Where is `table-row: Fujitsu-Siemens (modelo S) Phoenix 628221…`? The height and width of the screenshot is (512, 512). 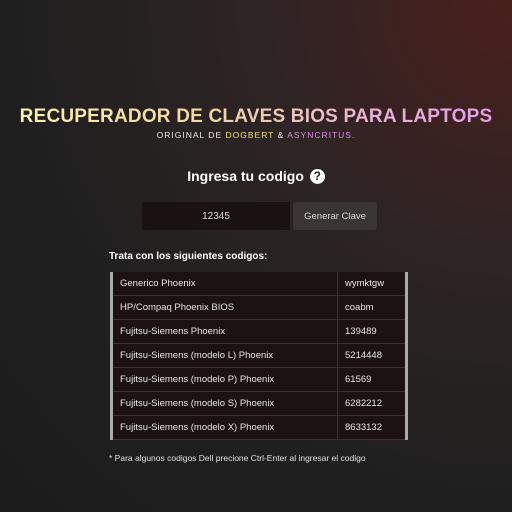 table-row: Fujitsu-Siemens (modelo S) Phoenix 628221… is located at coordinates (259, 403).